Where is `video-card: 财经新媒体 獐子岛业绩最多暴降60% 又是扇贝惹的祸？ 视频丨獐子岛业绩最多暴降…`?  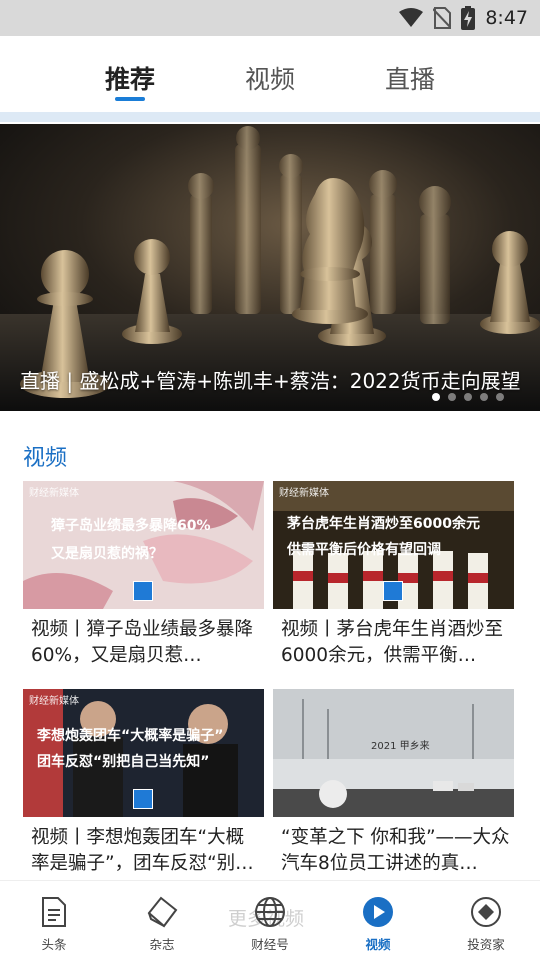
video-card: 财经新媒体 獐子岛业绩最多暴降60% 又是扇贝惹的祸？ 视频丨獐子岛业绩最多暴降… is located at coordinates (143, 575).